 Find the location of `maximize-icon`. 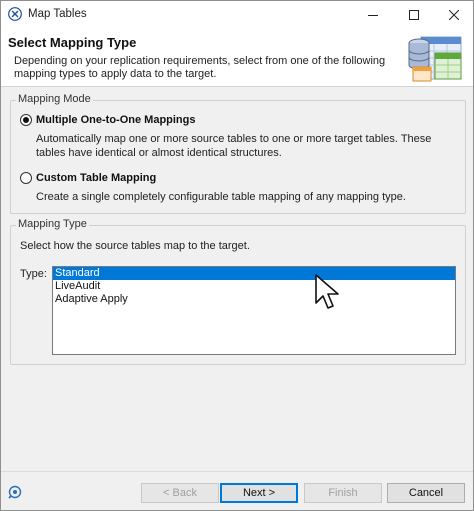

maximize-icon is located at coordinates (414, 15).